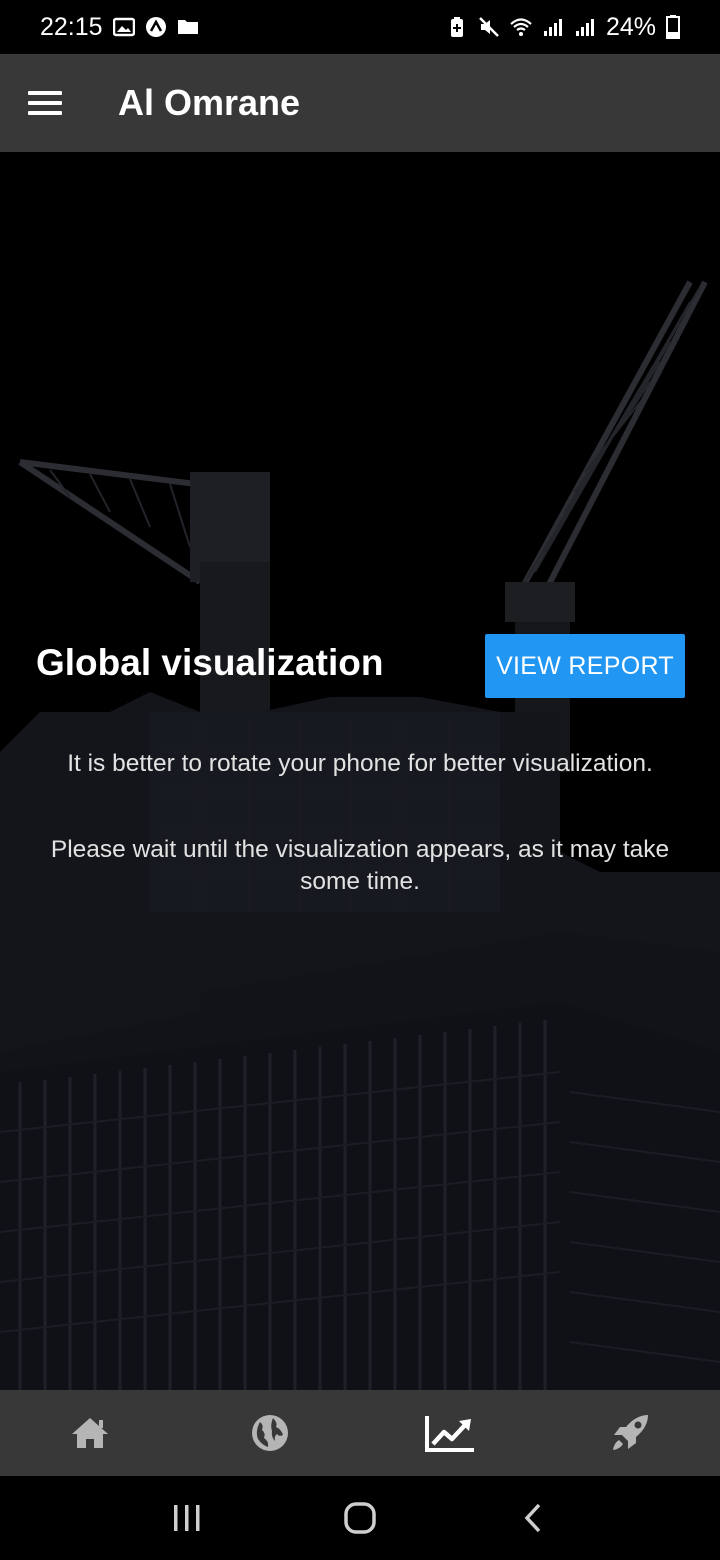 This screenshot has width=720, height=1560. I want to click on back-button, so click(533, 1518).